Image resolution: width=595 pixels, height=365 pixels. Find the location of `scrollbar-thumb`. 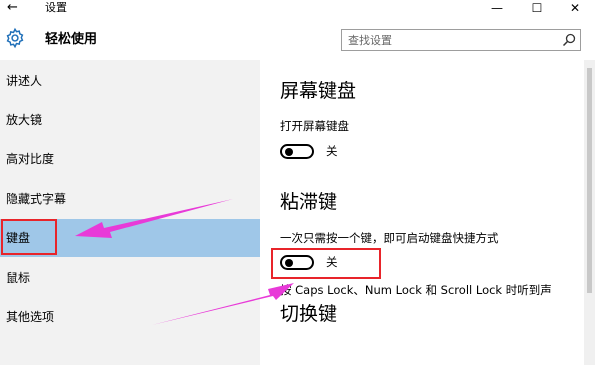

scrollbar-thumb is located at coordinates (589, 180).